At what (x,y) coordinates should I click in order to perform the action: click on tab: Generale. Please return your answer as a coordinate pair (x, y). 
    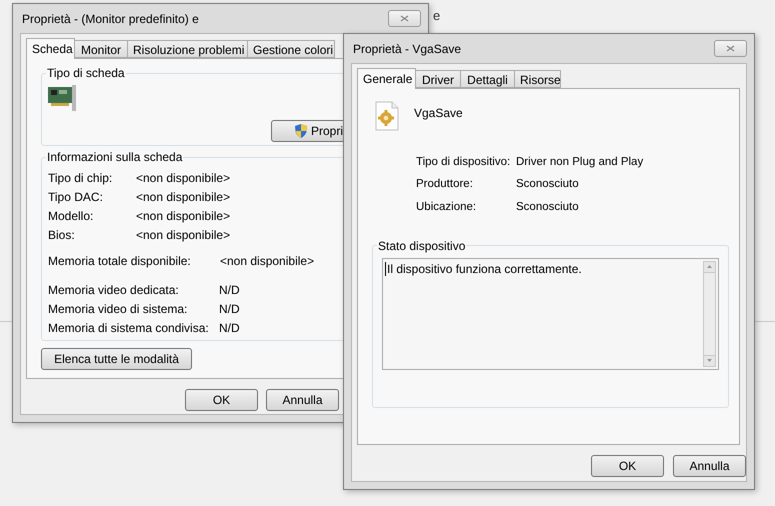
    Looking at the image, I should click on (386, 78).